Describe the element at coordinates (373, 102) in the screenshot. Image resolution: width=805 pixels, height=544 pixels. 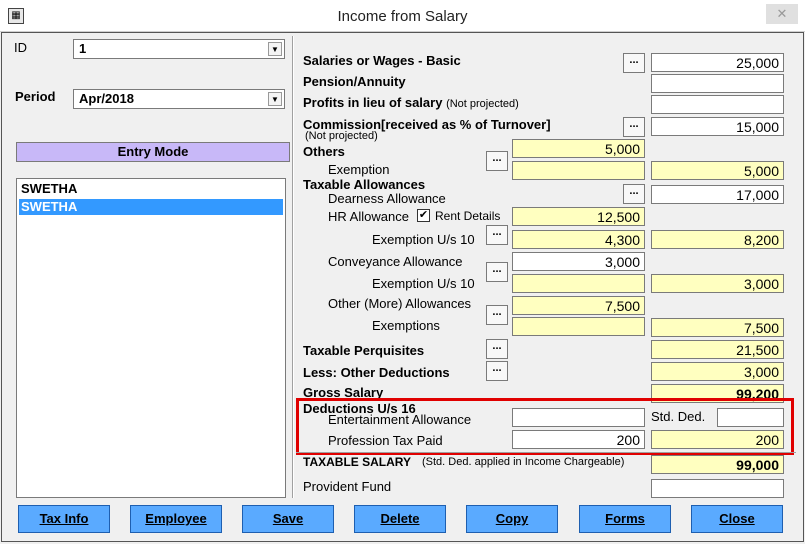
I see `profits-label-text: Profits in lieu of salary` at that location.